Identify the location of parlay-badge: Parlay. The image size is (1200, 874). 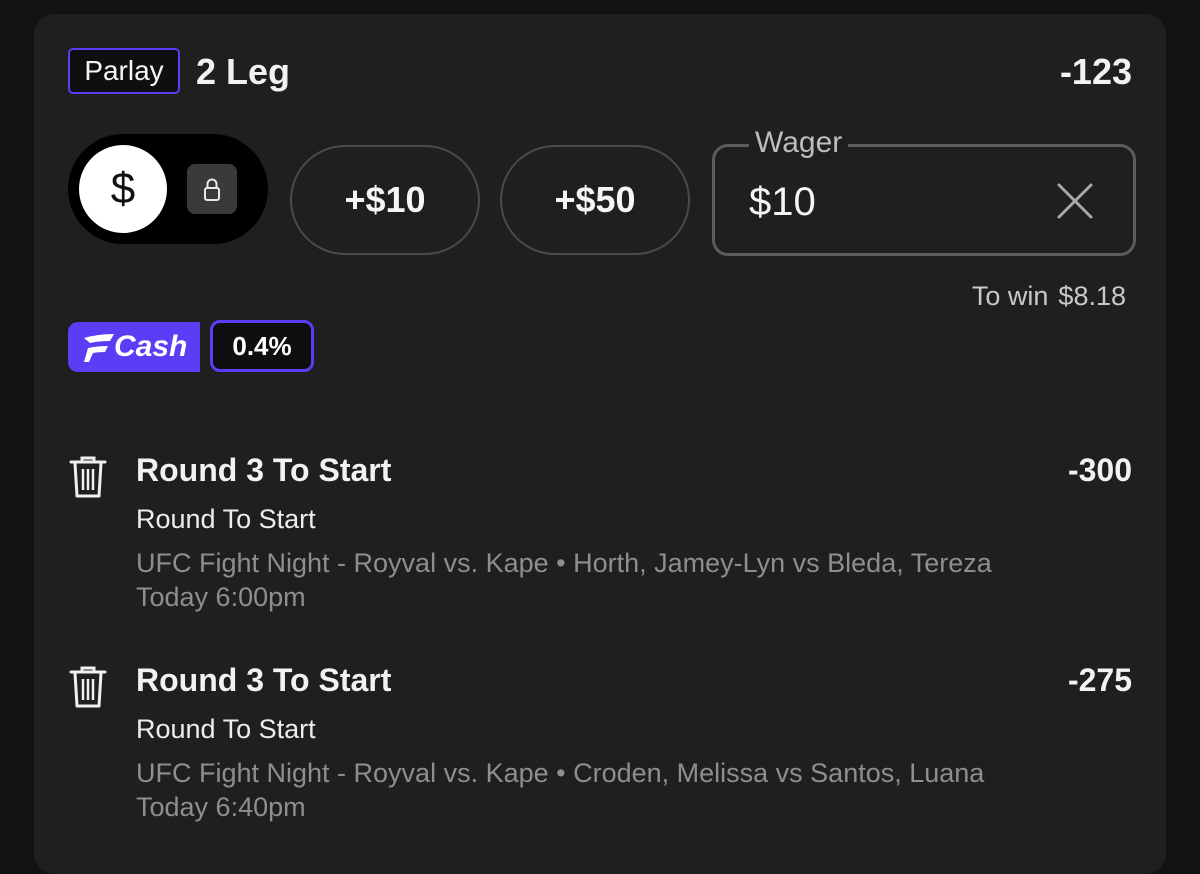
(124, 71).